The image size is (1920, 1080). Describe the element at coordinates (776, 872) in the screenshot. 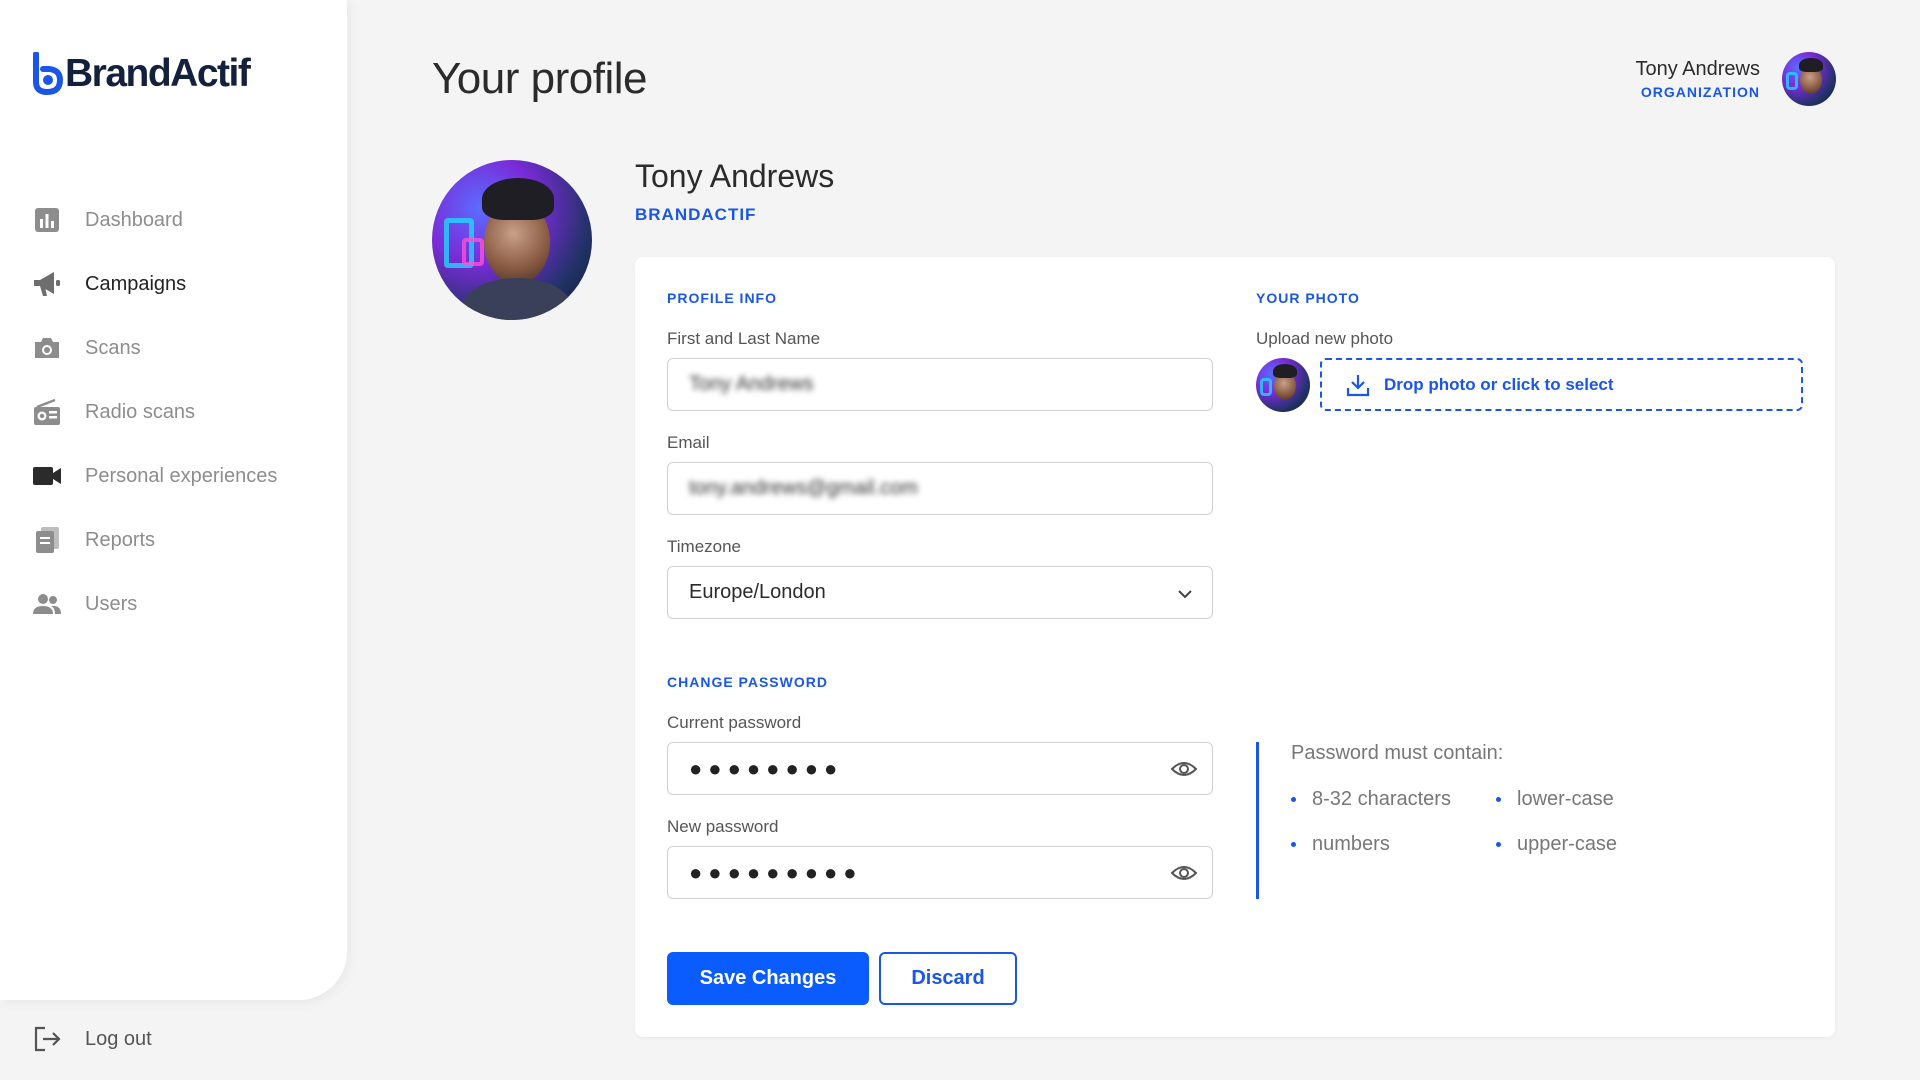

I see `new-password-value: ●●●●●●●●●` at that location.